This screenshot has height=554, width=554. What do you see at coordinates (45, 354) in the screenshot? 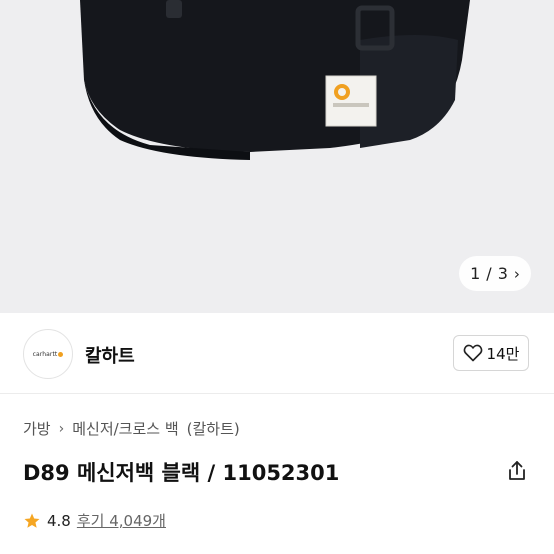
I see `brand-logo-text: carhartt` at bounding box center [45, 354].